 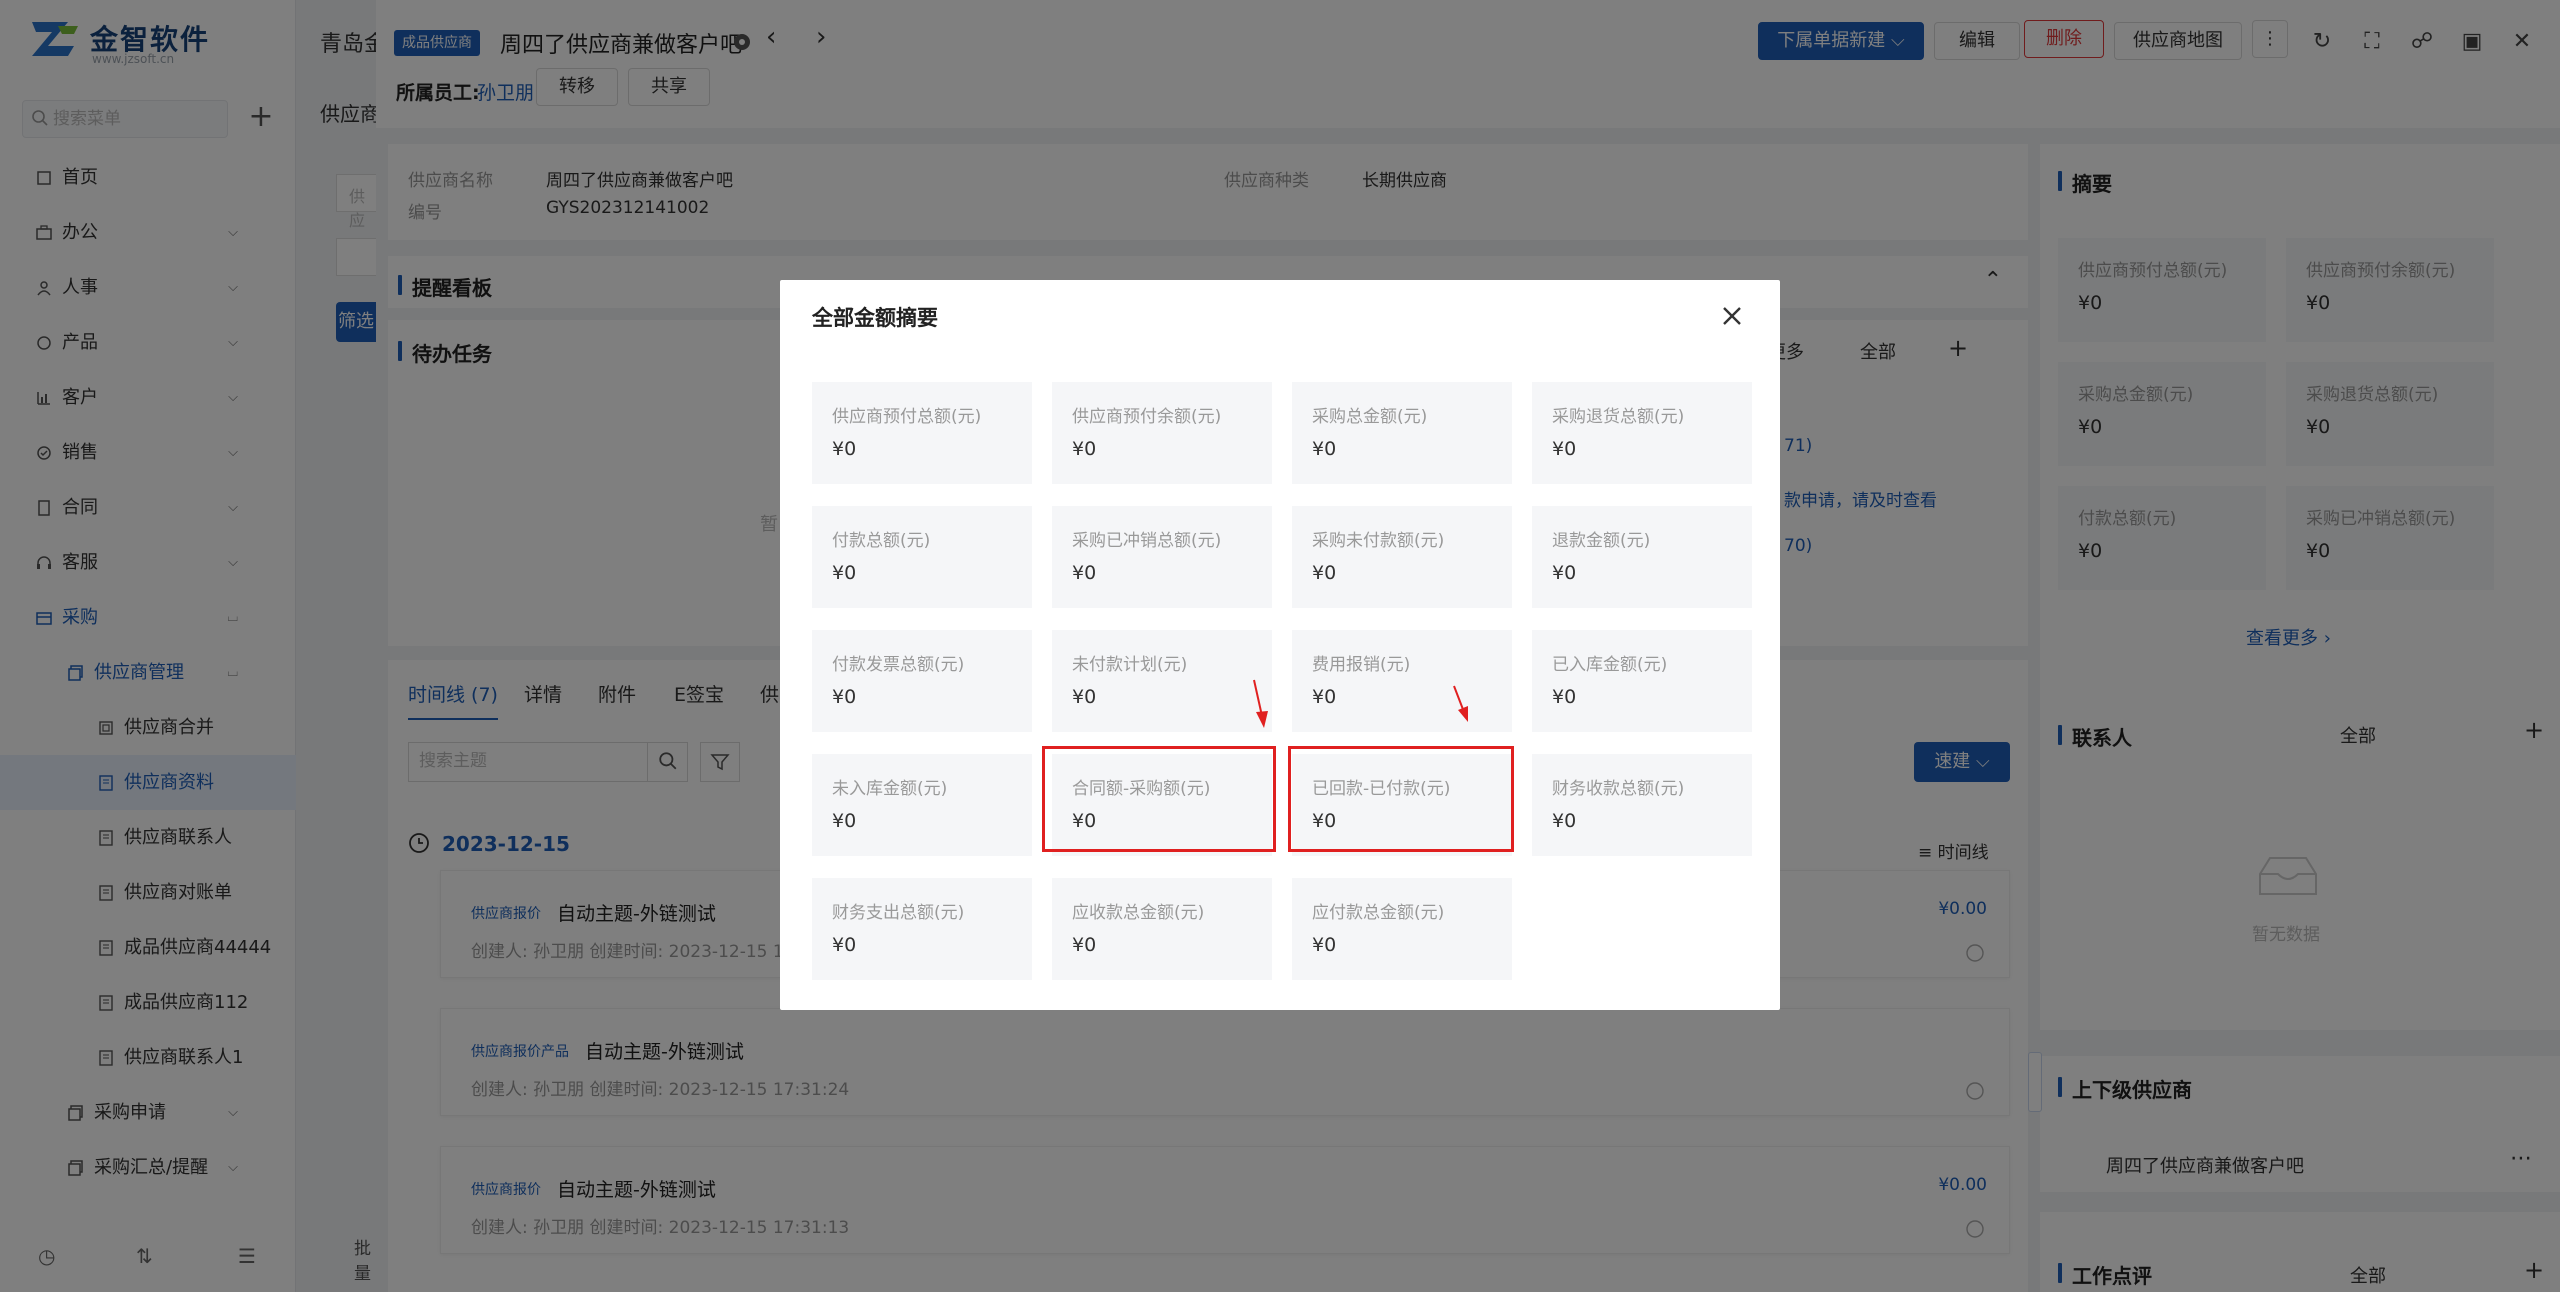 What do you see at coordinates (1147, 417) in the screenshot?
I see `amount-card-label: 供应商预付余额(元)` at bounding box center [1147, 417].